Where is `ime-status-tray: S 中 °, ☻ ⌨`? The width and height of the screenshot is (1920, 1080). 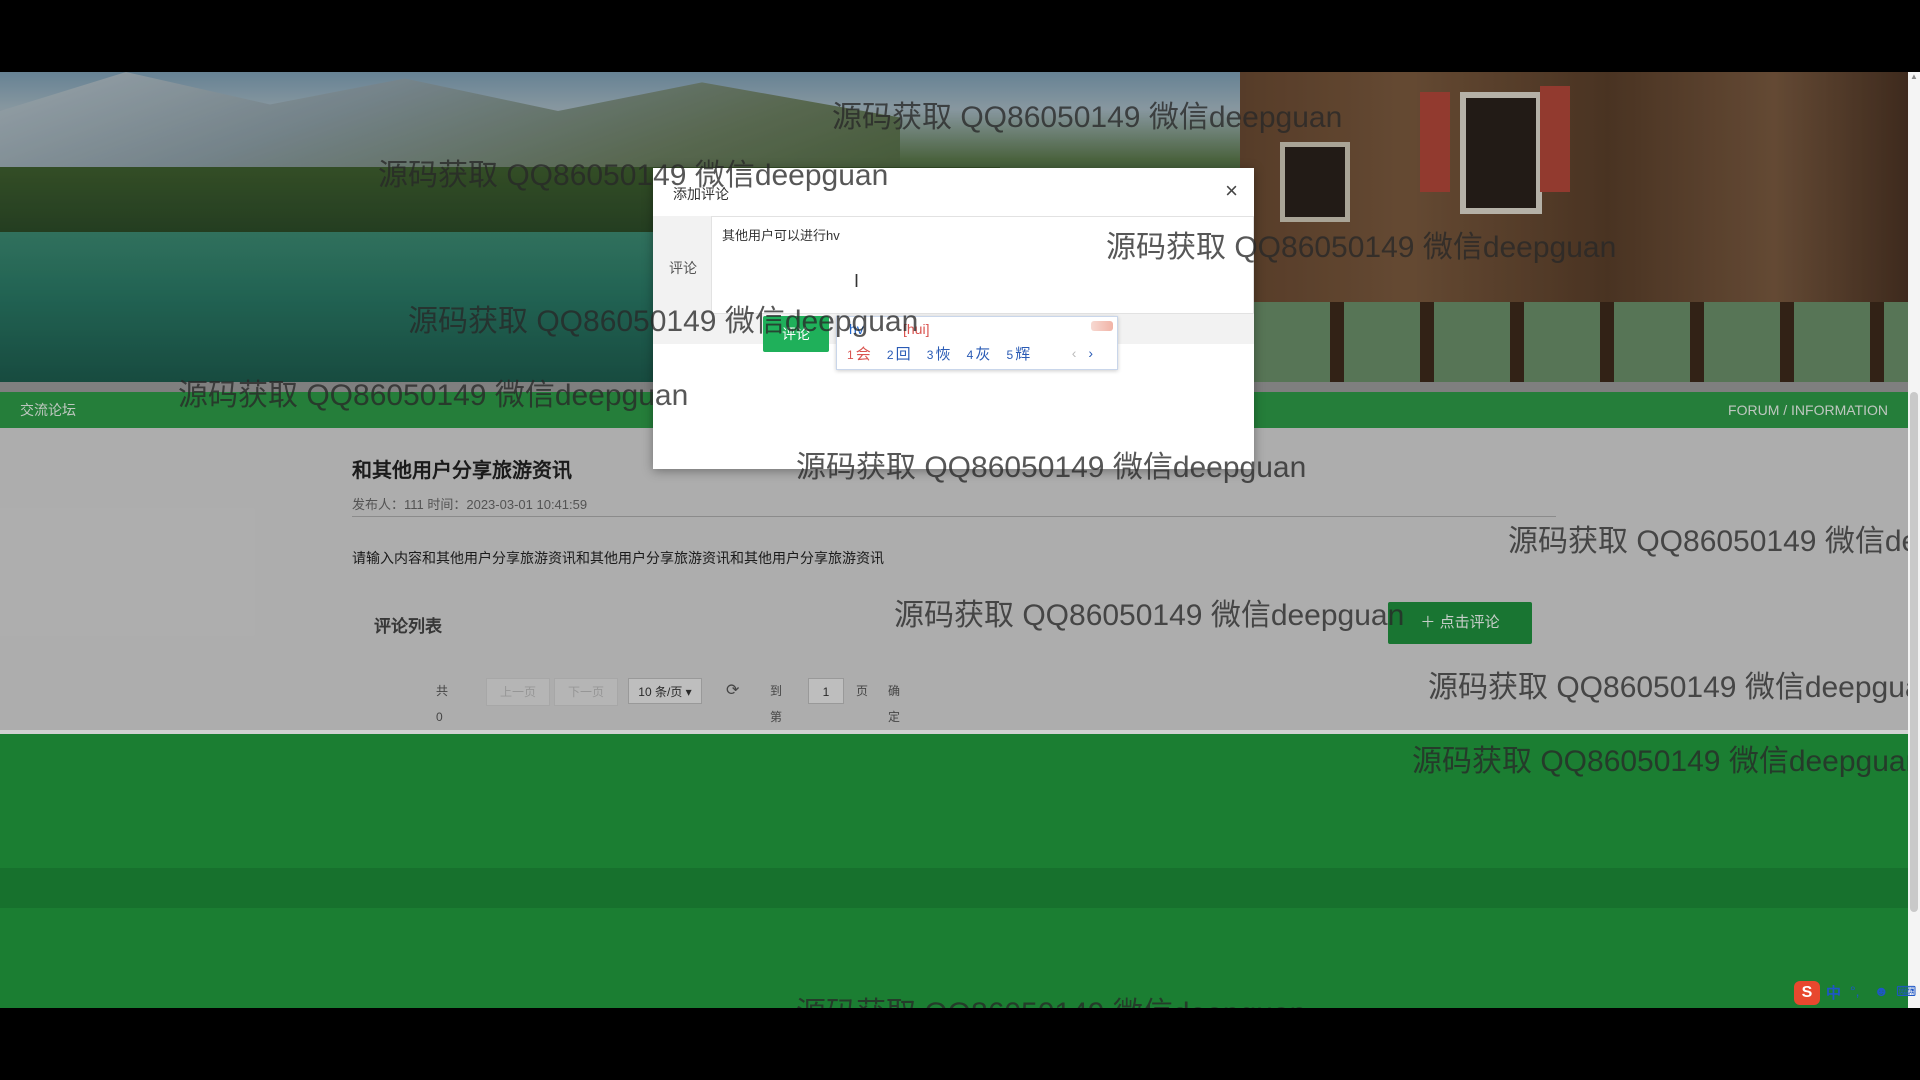 ime-status-tray: S 中 °, ☻ ⌨ is located at coordinates (1856, 993).